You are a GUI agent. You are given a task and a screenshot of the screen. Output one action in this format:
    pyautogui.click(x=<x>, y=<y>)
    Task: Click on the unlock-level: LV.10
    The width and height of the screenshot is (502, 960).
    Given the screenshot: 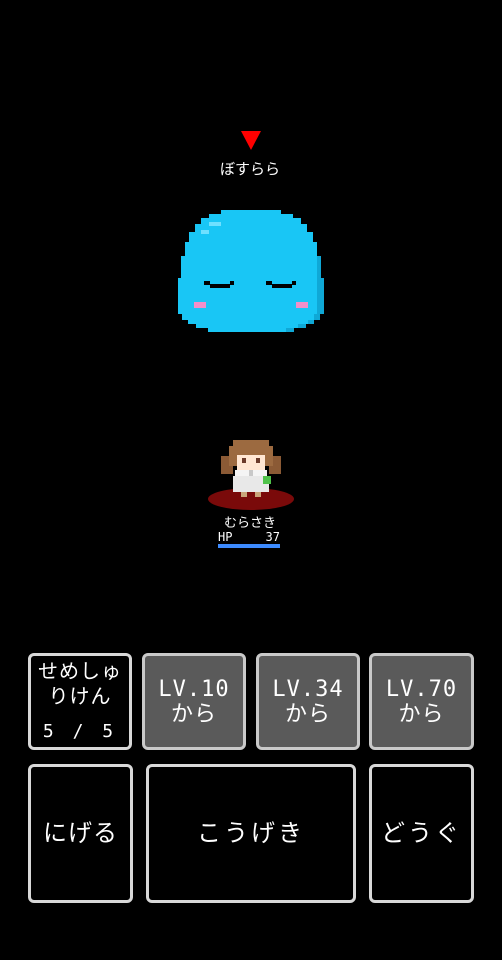 What is the action you would take?
    pyautogui.click(x=194, y=689)
    